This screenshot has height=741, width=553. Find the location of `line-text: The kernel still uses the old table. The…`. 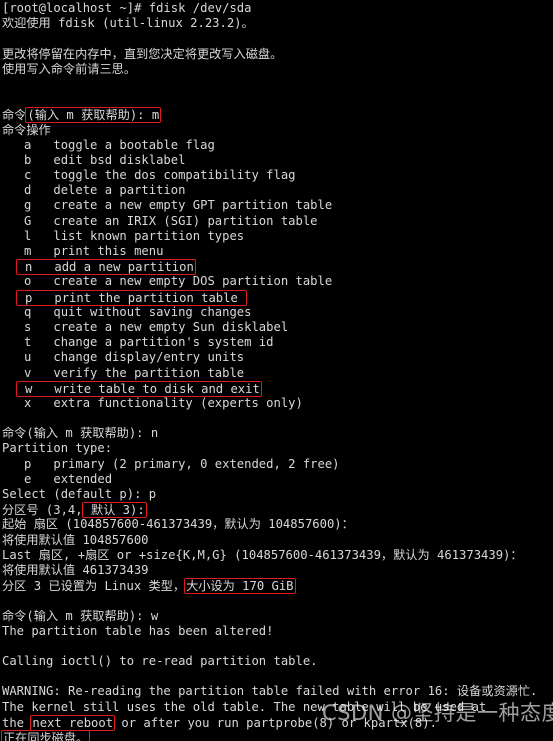

line-text: The kernel still uses the old table. The… is located at coordinates (244, 706).